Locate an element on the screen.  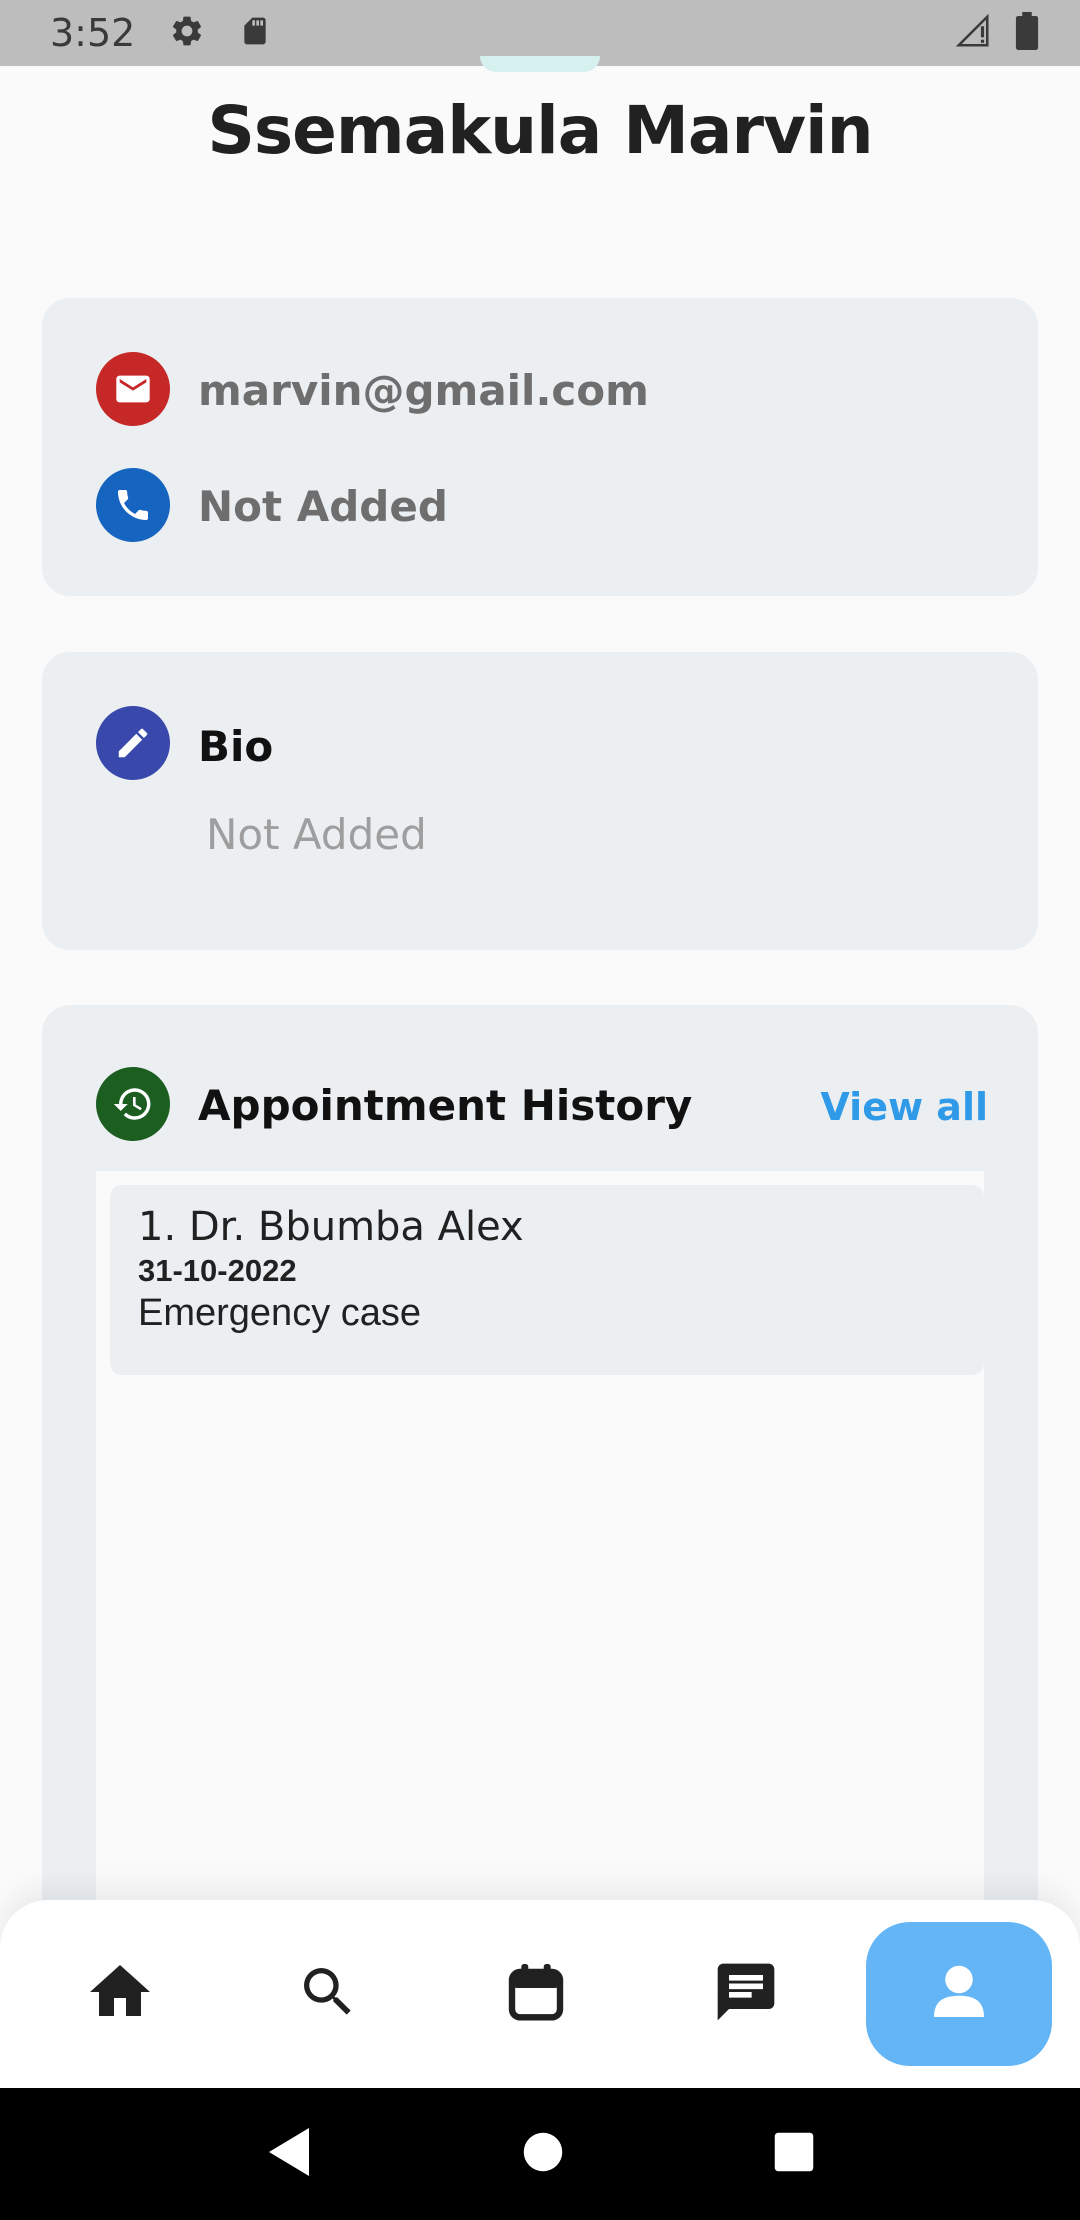
appointment-date: 31-10-2022 is located at coordinates (217, 1270).